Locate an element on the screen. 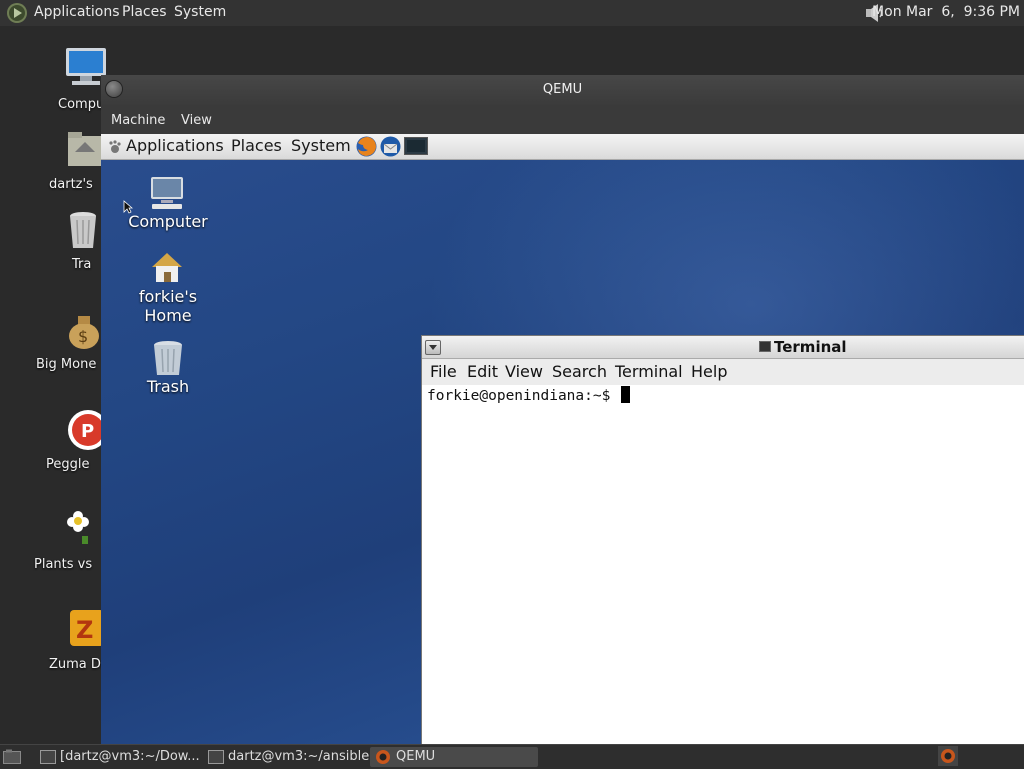 This screenshot has width=1024, height=769. svg-text: P is located at coordinates (87, 431).